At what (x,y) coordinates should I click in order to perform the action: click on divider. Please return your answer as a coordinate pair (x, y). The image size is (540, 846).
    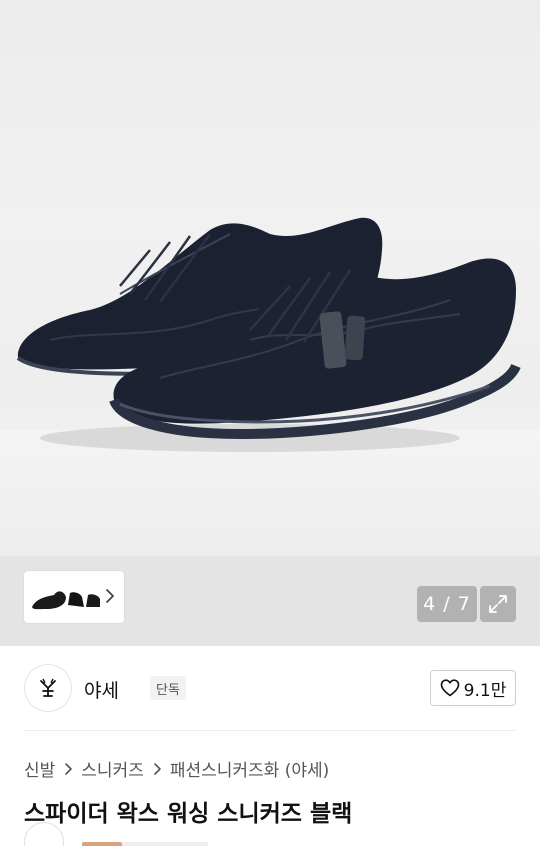
    Looking at the image, I should click on (270, 730).